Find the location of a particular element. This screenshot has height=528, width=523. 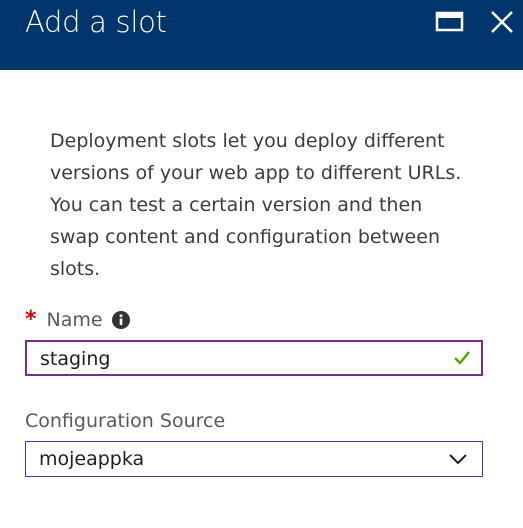

maximize-icon is located at coordinates (449, 21).